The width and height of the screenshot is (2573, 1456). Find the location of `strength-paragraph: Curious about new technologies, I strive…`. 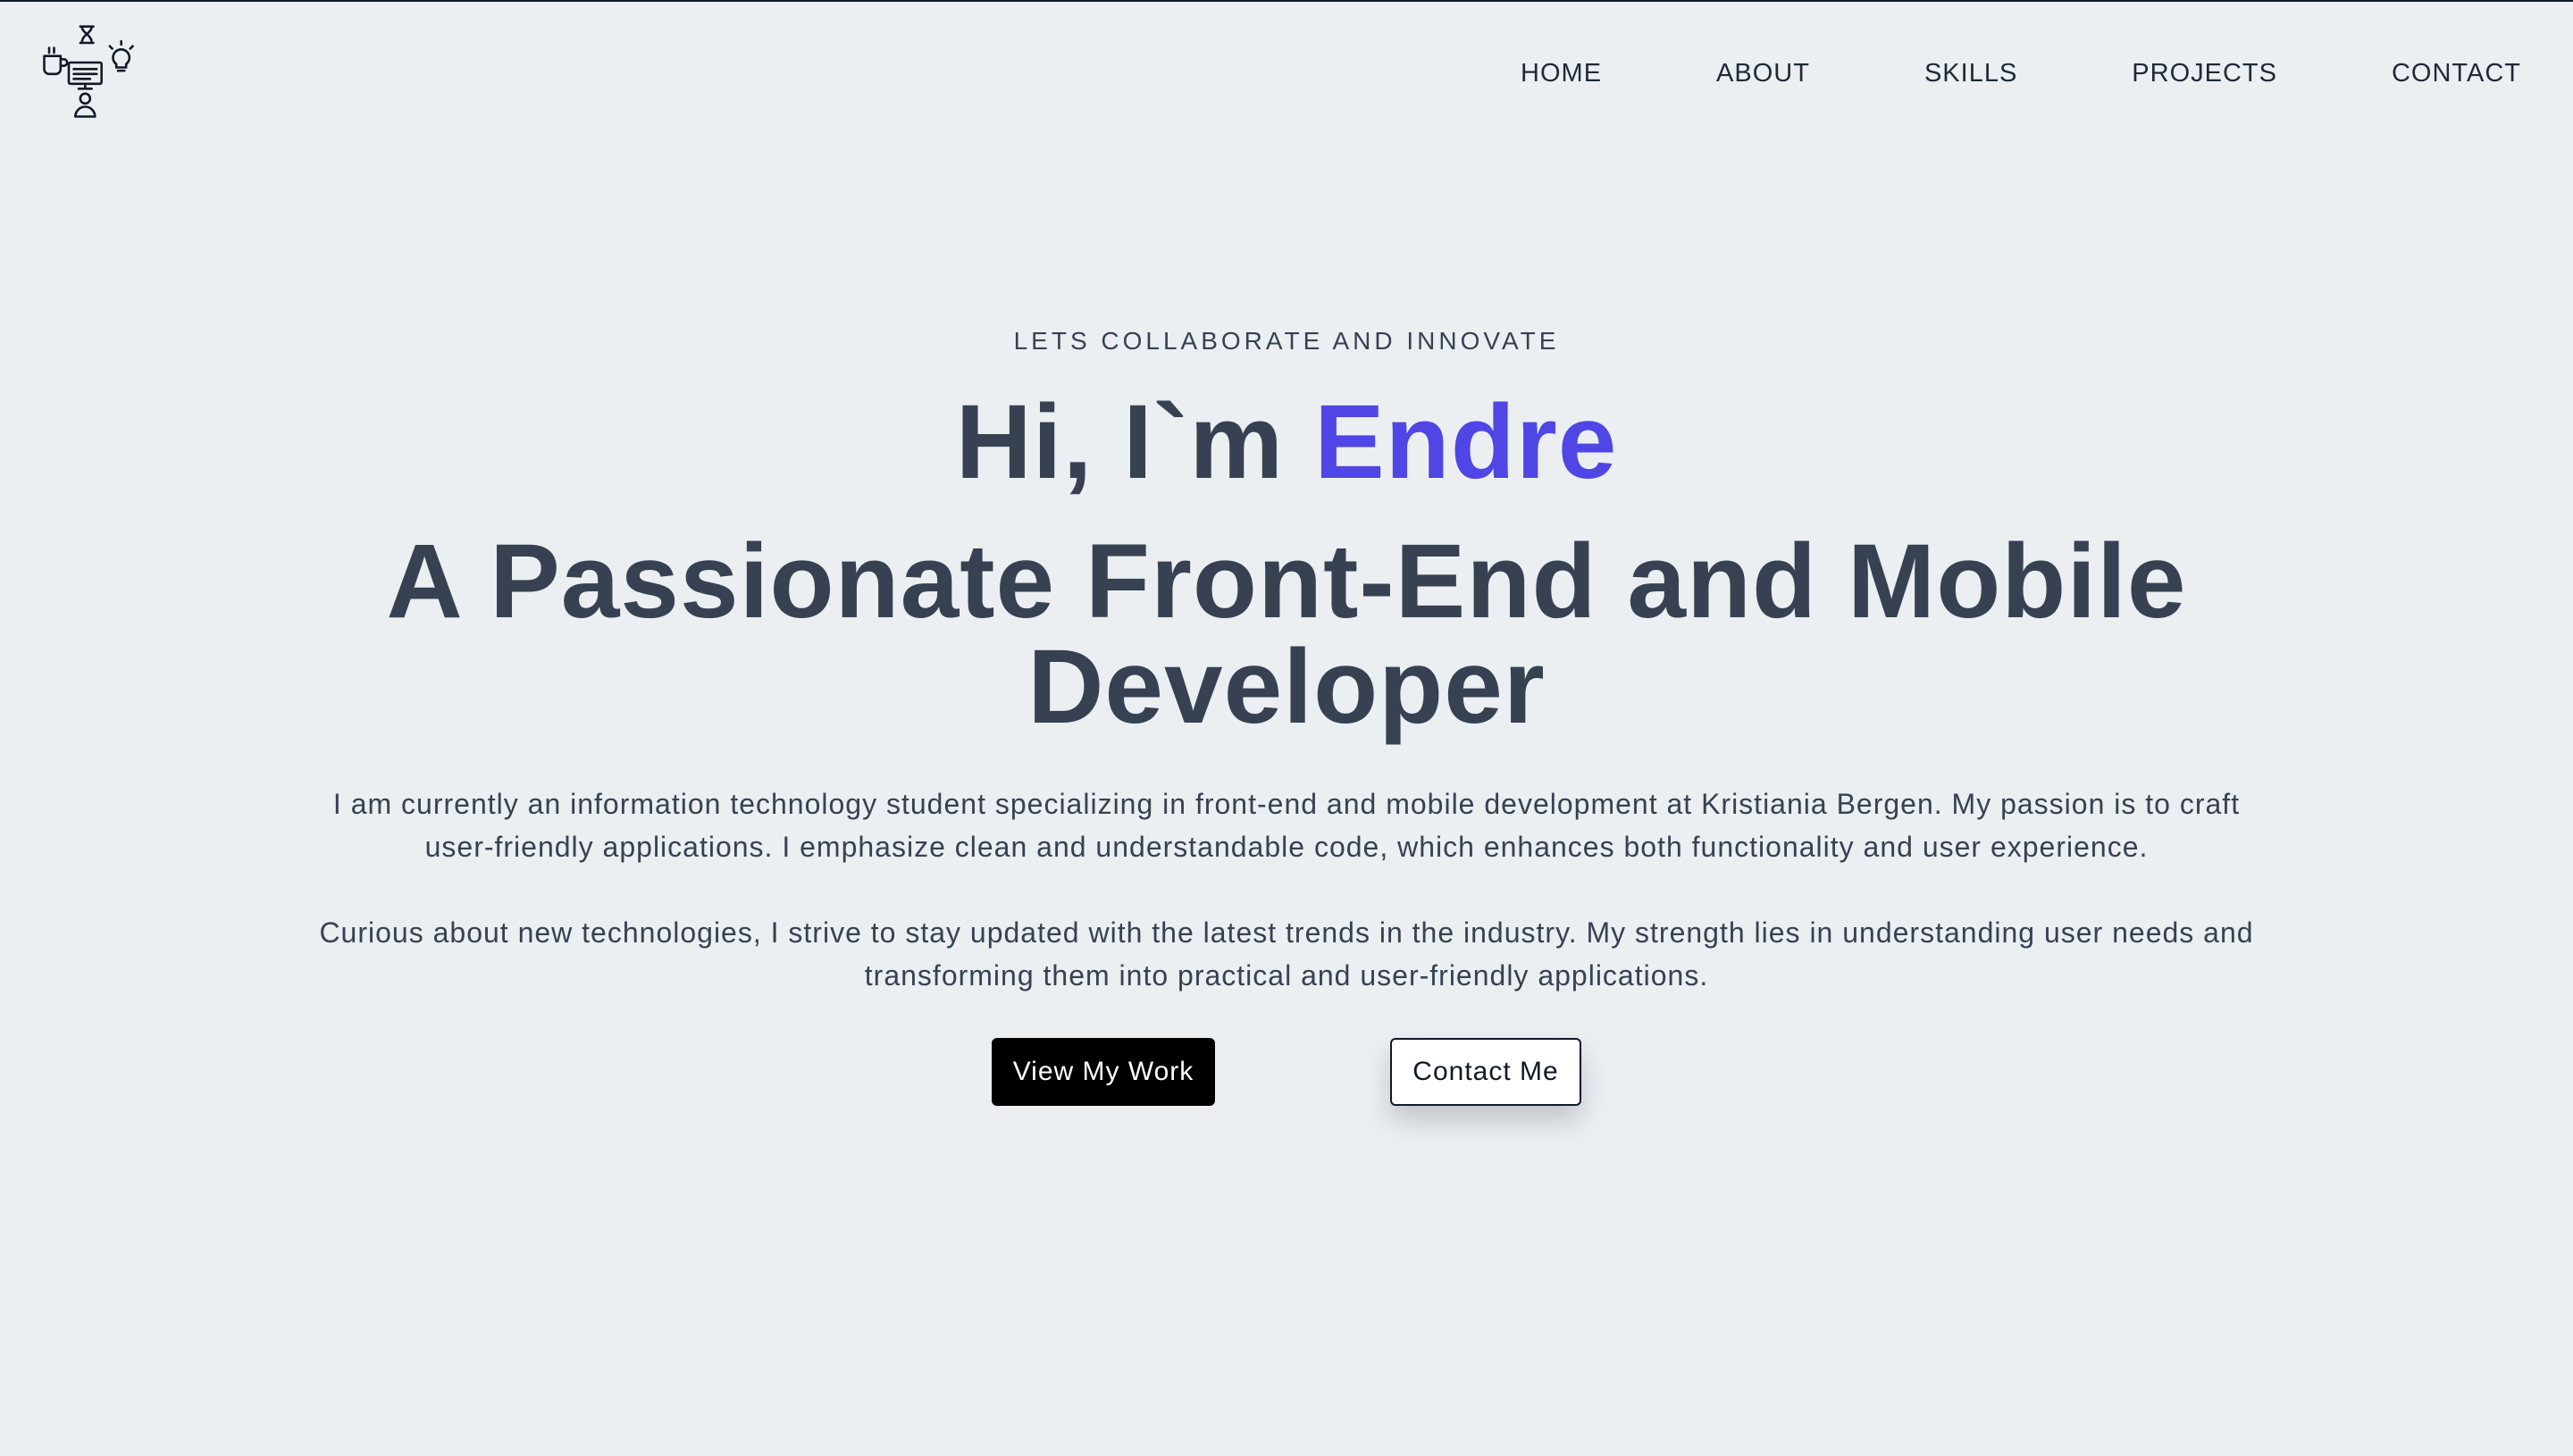

strength-paragraph: Curious about new technologies, I strive… is located at coordinates (1286, 954).